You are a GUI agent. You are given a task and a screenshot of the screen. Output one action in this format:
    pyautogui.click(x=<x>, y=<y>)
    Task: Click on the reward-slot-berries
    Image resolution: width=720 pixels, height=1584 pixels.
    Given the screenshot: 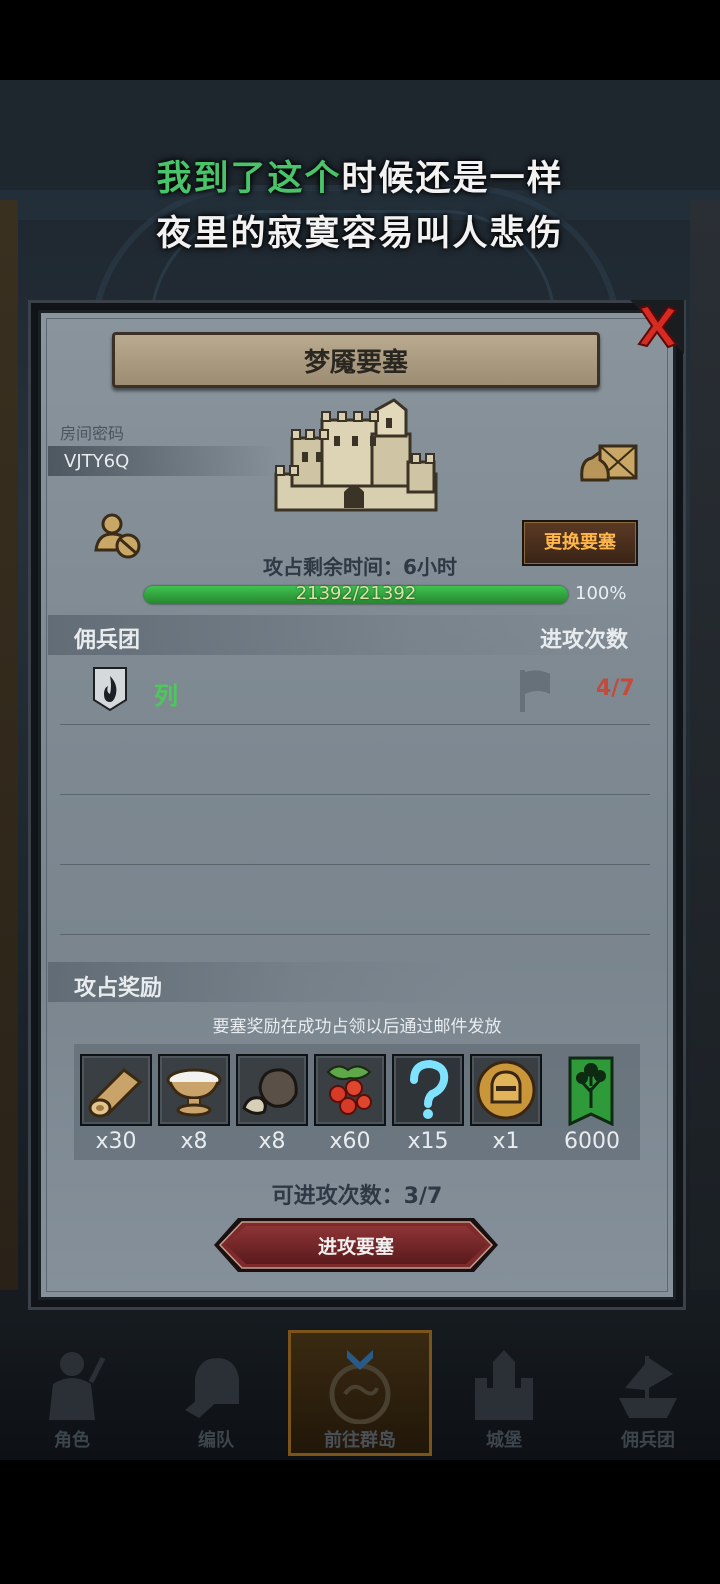 What is the action you would take?
    pyautogui.click(x=350, y=1090)
    